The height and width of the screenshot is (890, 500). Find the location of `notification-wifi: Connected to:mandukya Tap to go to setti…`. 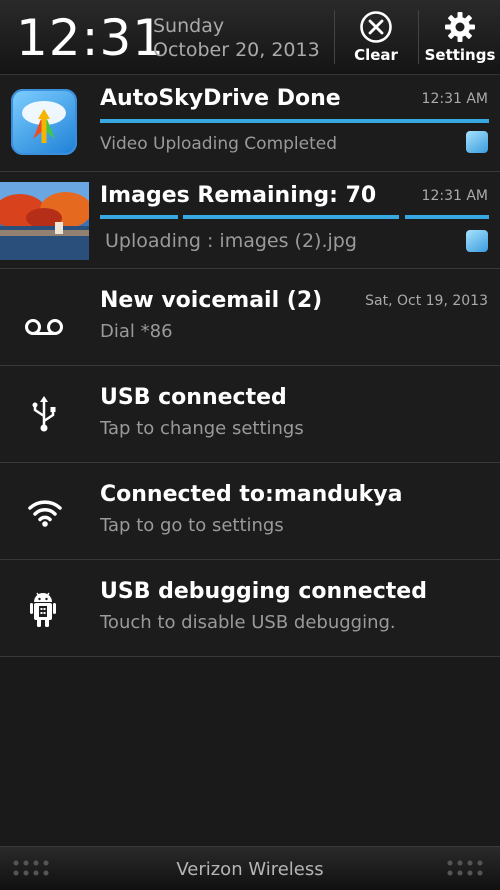

notification-wifi: Connected to:mandukya Tap to go to setti… is located at coordinates (250, 511).